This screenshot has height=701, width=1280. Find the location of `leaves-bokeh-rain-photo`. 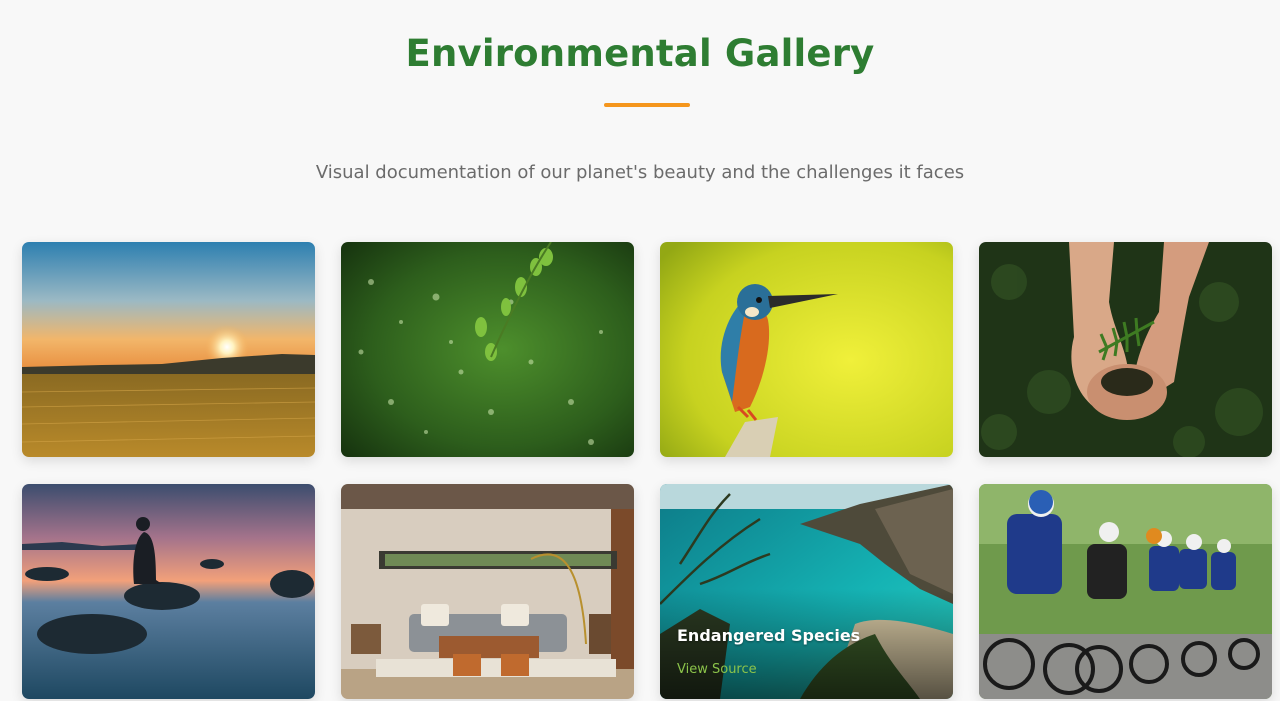

leaves-bokeh-rain-photo is located at coordinates (487, 349).